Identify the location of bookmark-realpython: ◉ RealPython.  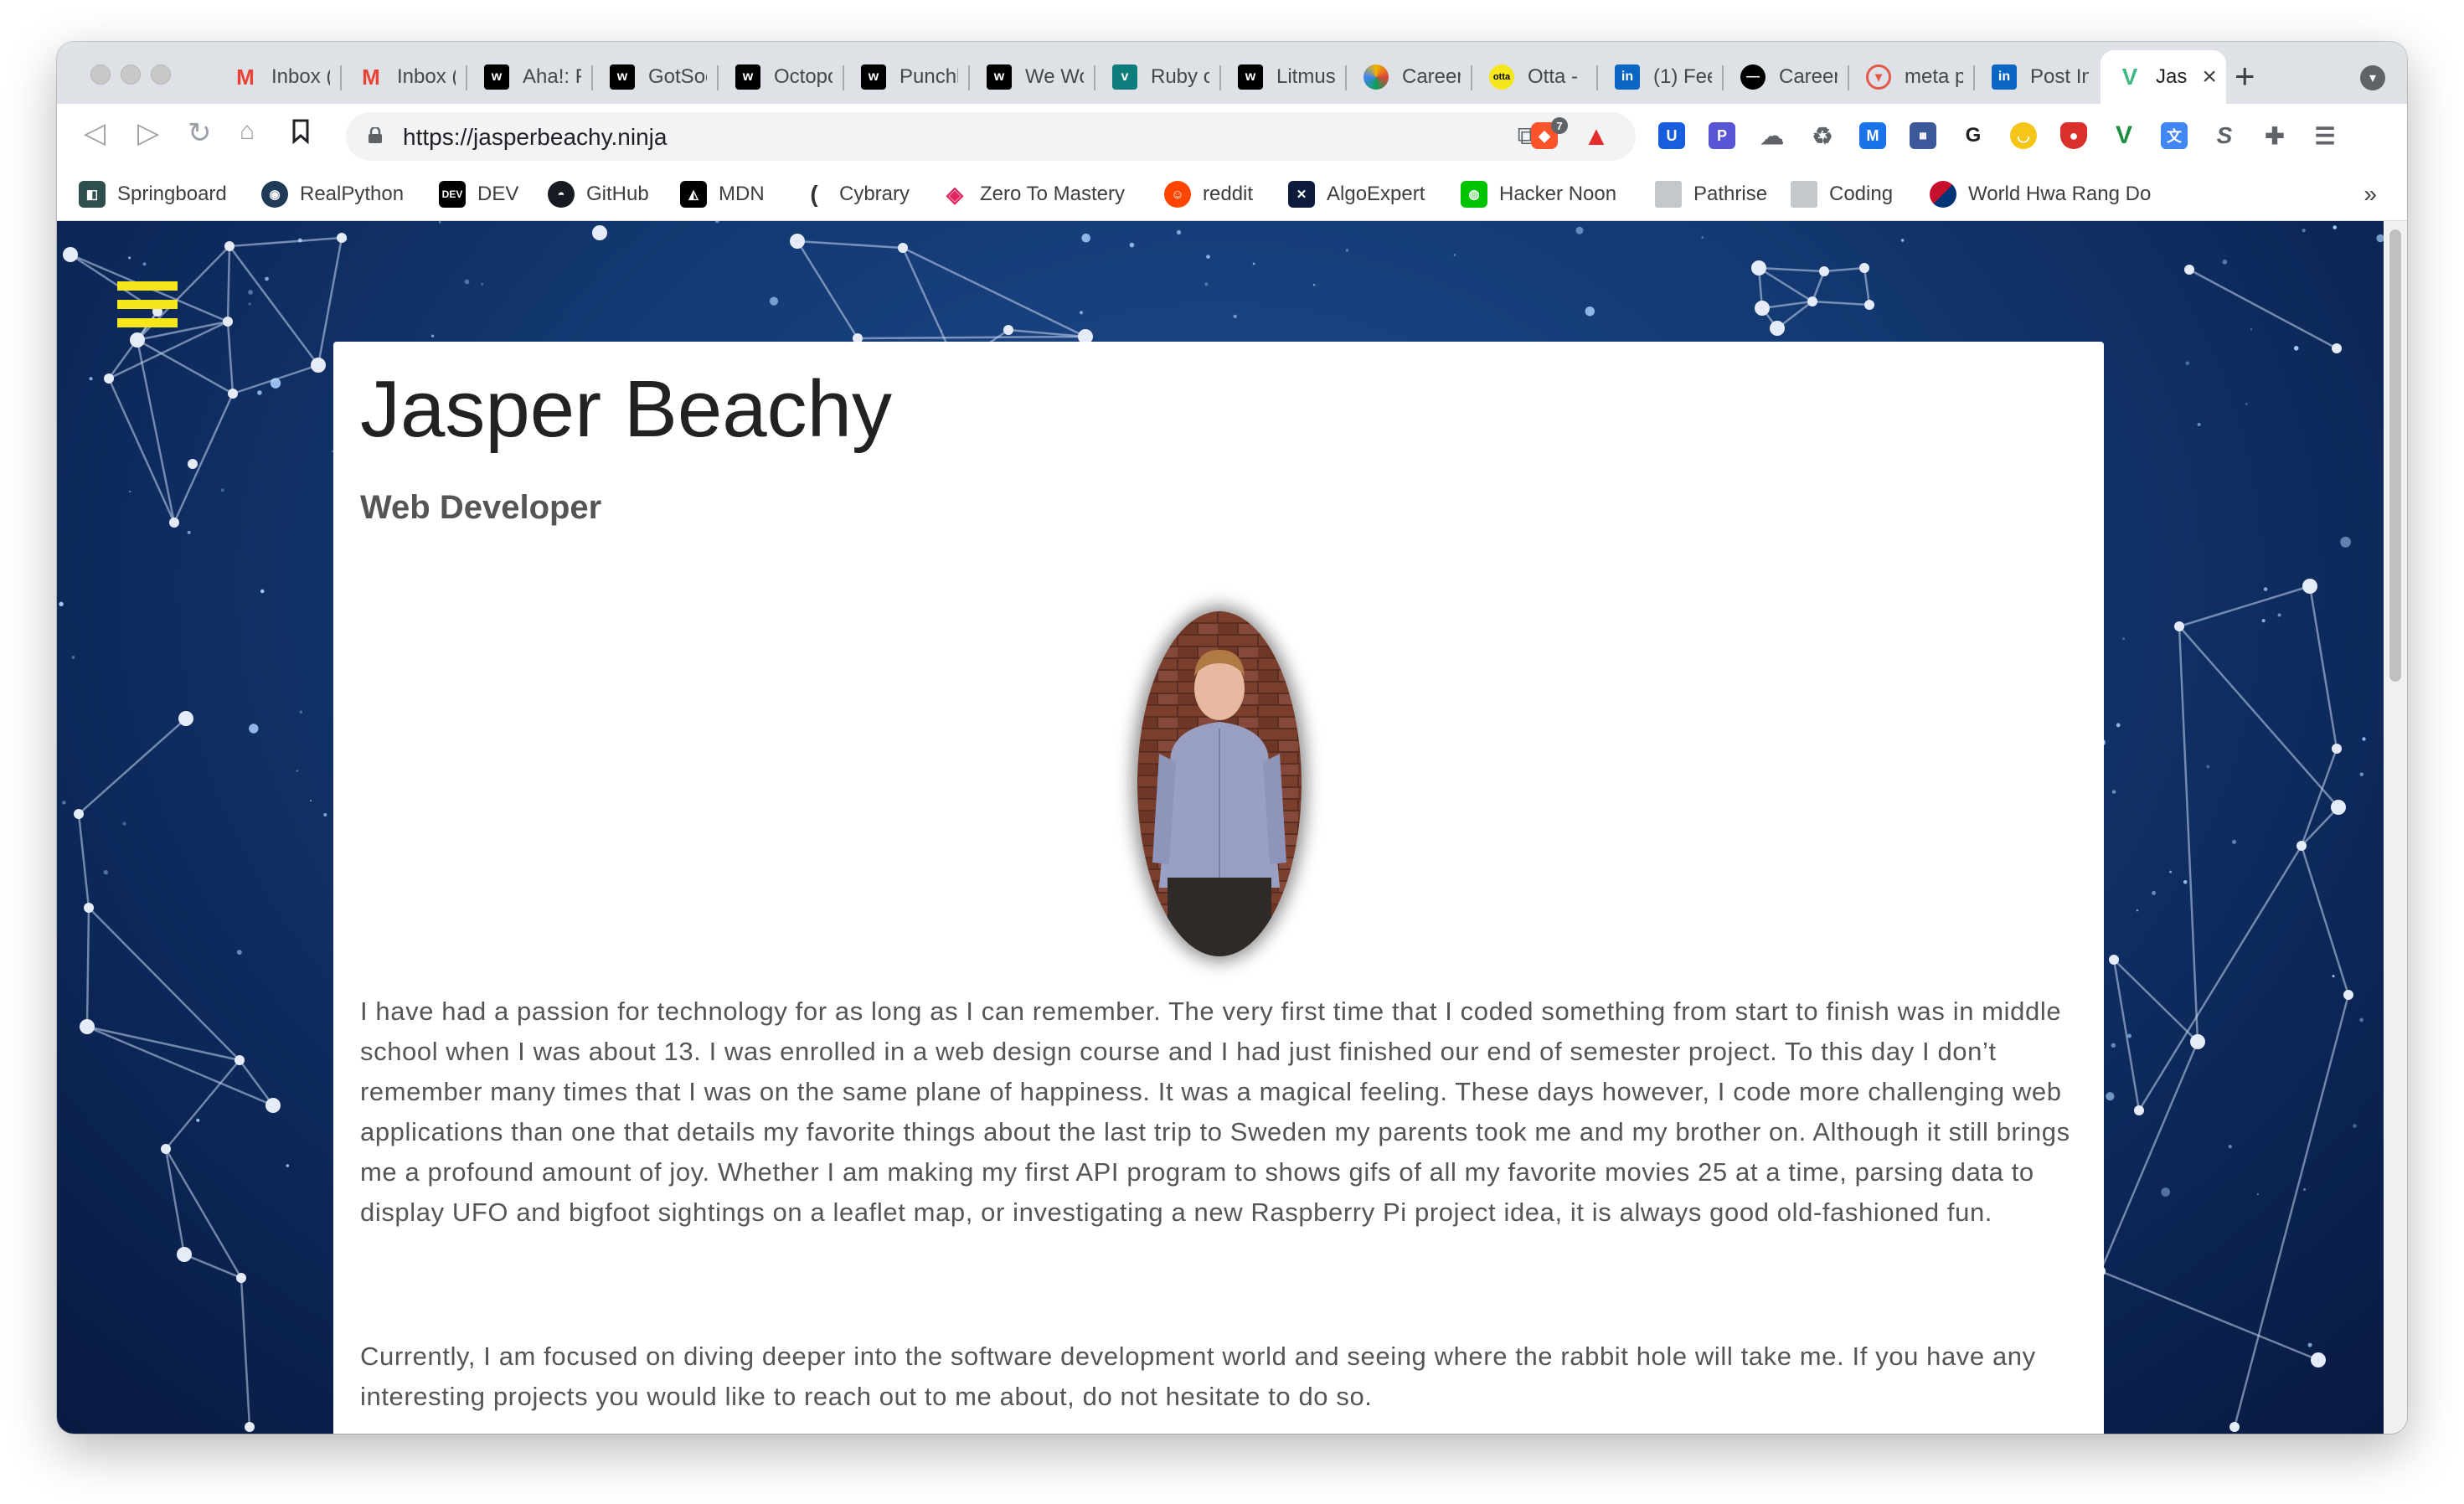
(332, 194).